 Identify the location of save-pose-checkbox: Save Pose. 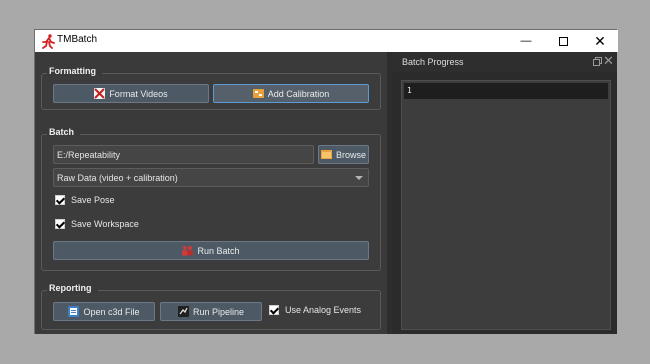
(85, 200).